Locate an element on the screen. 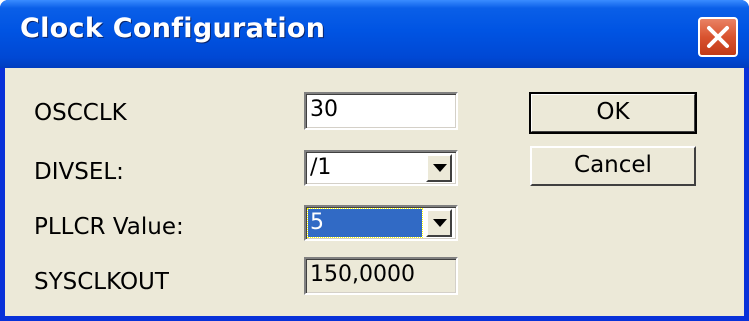  pllcr-select: 5 is located at coordinates (381, 223).